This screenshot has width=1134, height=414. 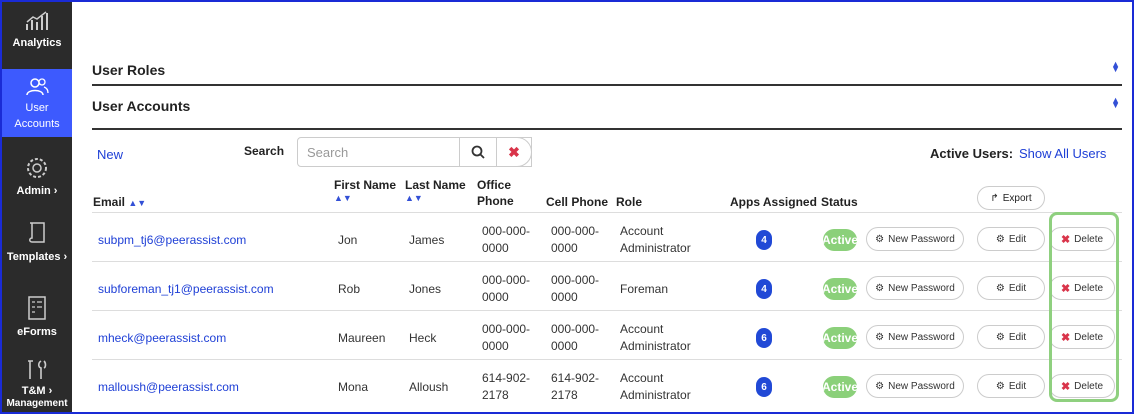 I want to click on cell-phone-part: 2178, so click(x=564, y=395).